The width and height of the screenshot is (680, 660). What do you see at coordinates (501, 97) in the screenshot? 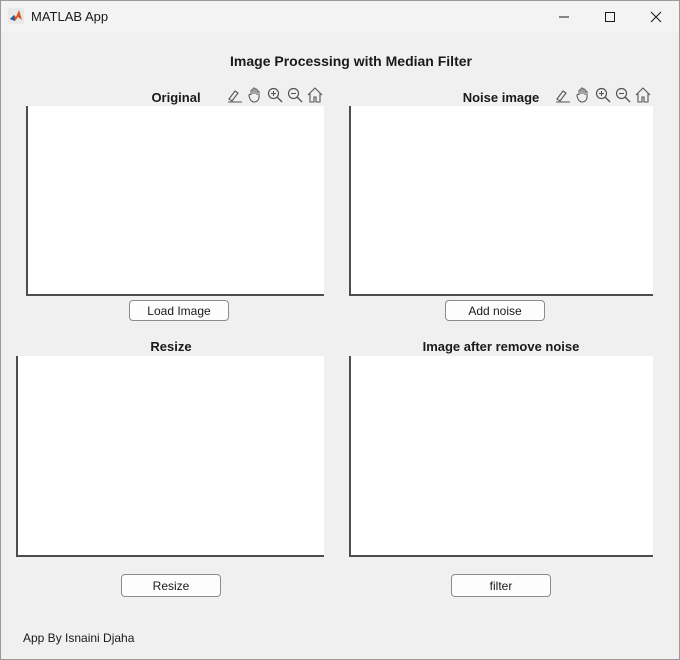
I see `noise-axes-title: Noise image` at bounding box center [501, 97].